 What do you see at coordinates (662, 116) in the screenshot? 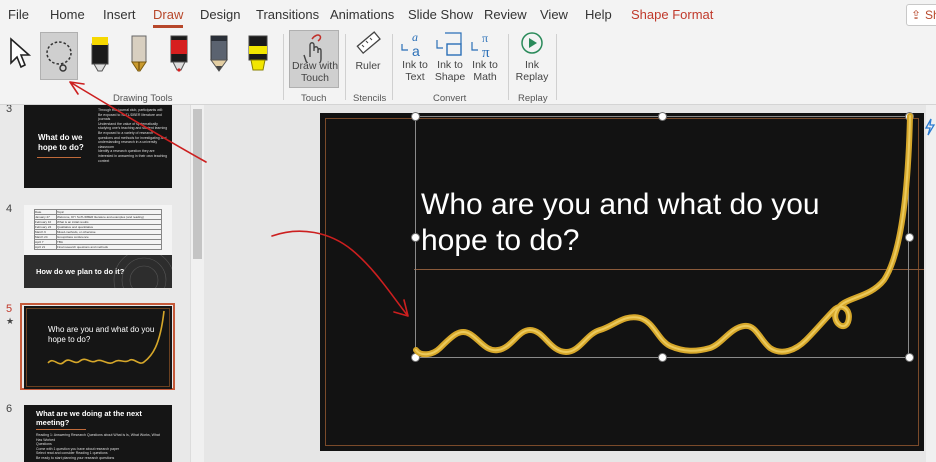
I see `resize-handle-n` at bounding box center [662, 116].